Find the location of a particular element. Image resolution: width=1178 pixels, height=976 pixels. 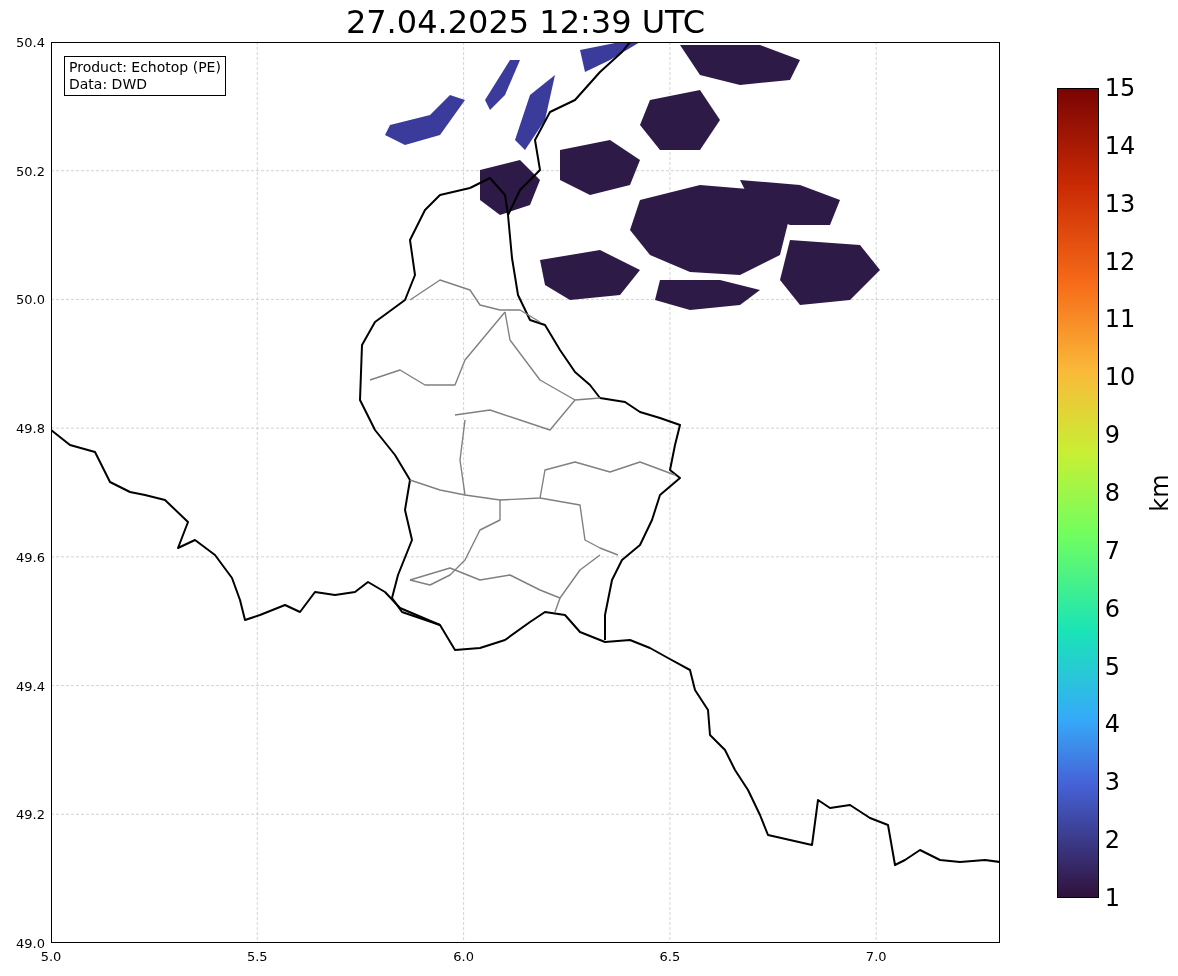

colorbar-tick-label: 14 is located at coordinates (1120, 145).